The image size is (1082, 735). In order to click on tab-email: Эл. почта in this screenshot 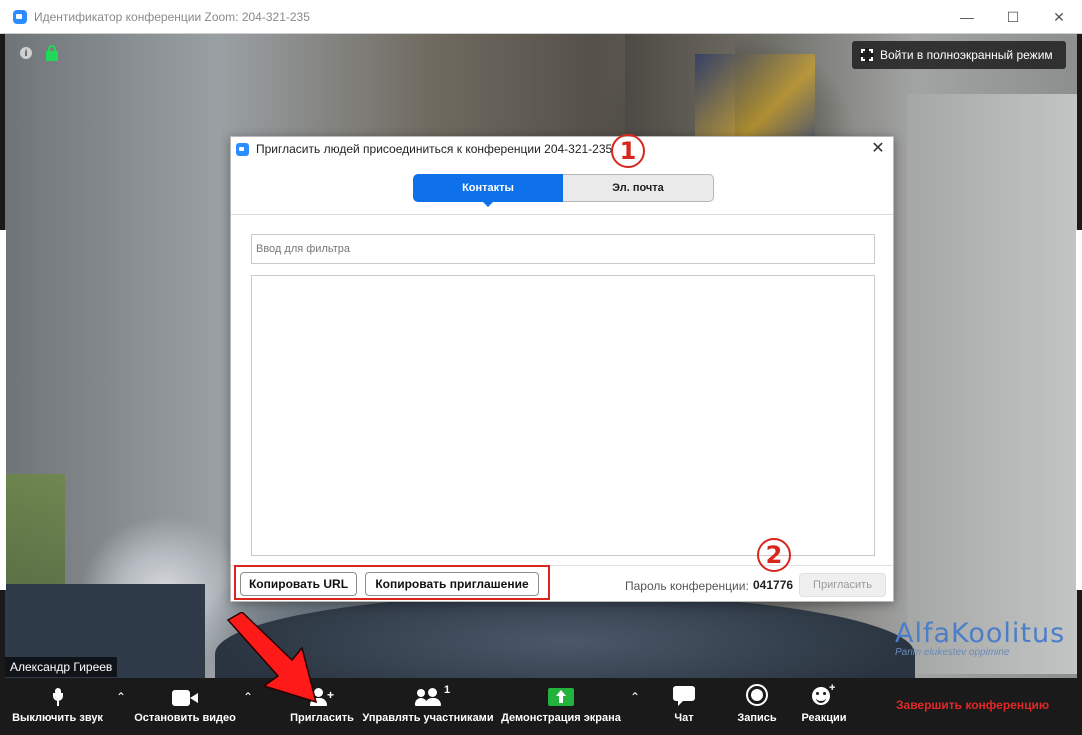, I will do `click(638, 188)`.